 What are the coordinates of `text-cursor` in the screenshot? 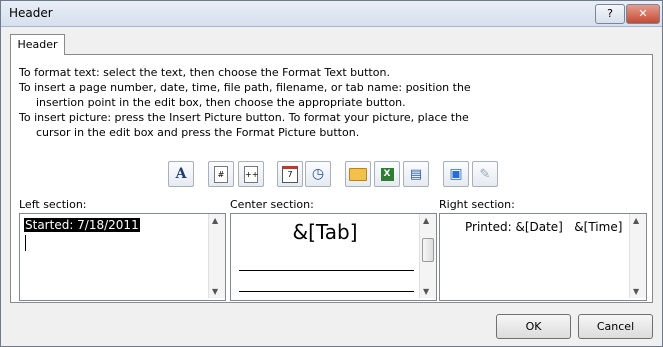 It's located at (25, 243).